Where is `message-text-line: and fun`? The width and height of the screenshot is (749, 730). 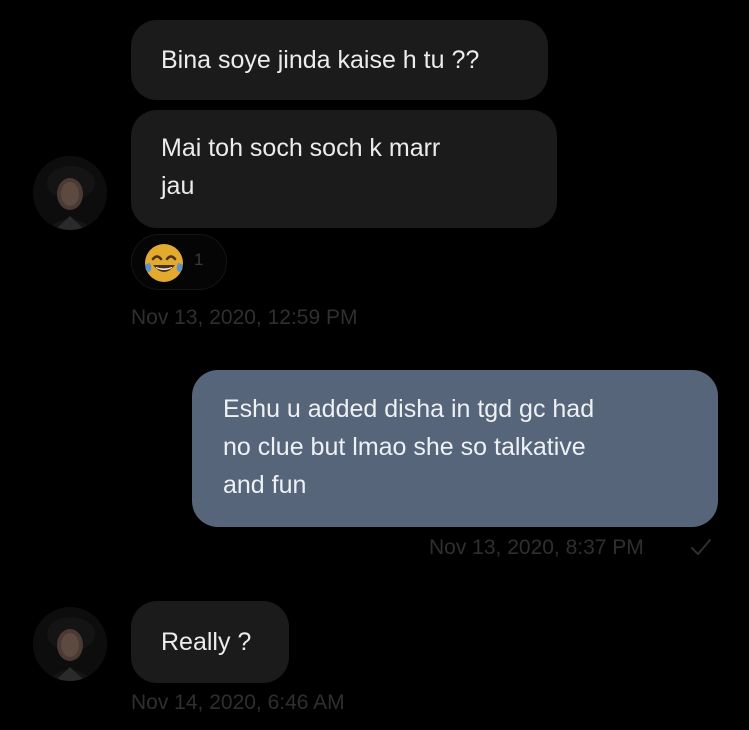 message-text-line: and fun is located at coordinates (265, 485).